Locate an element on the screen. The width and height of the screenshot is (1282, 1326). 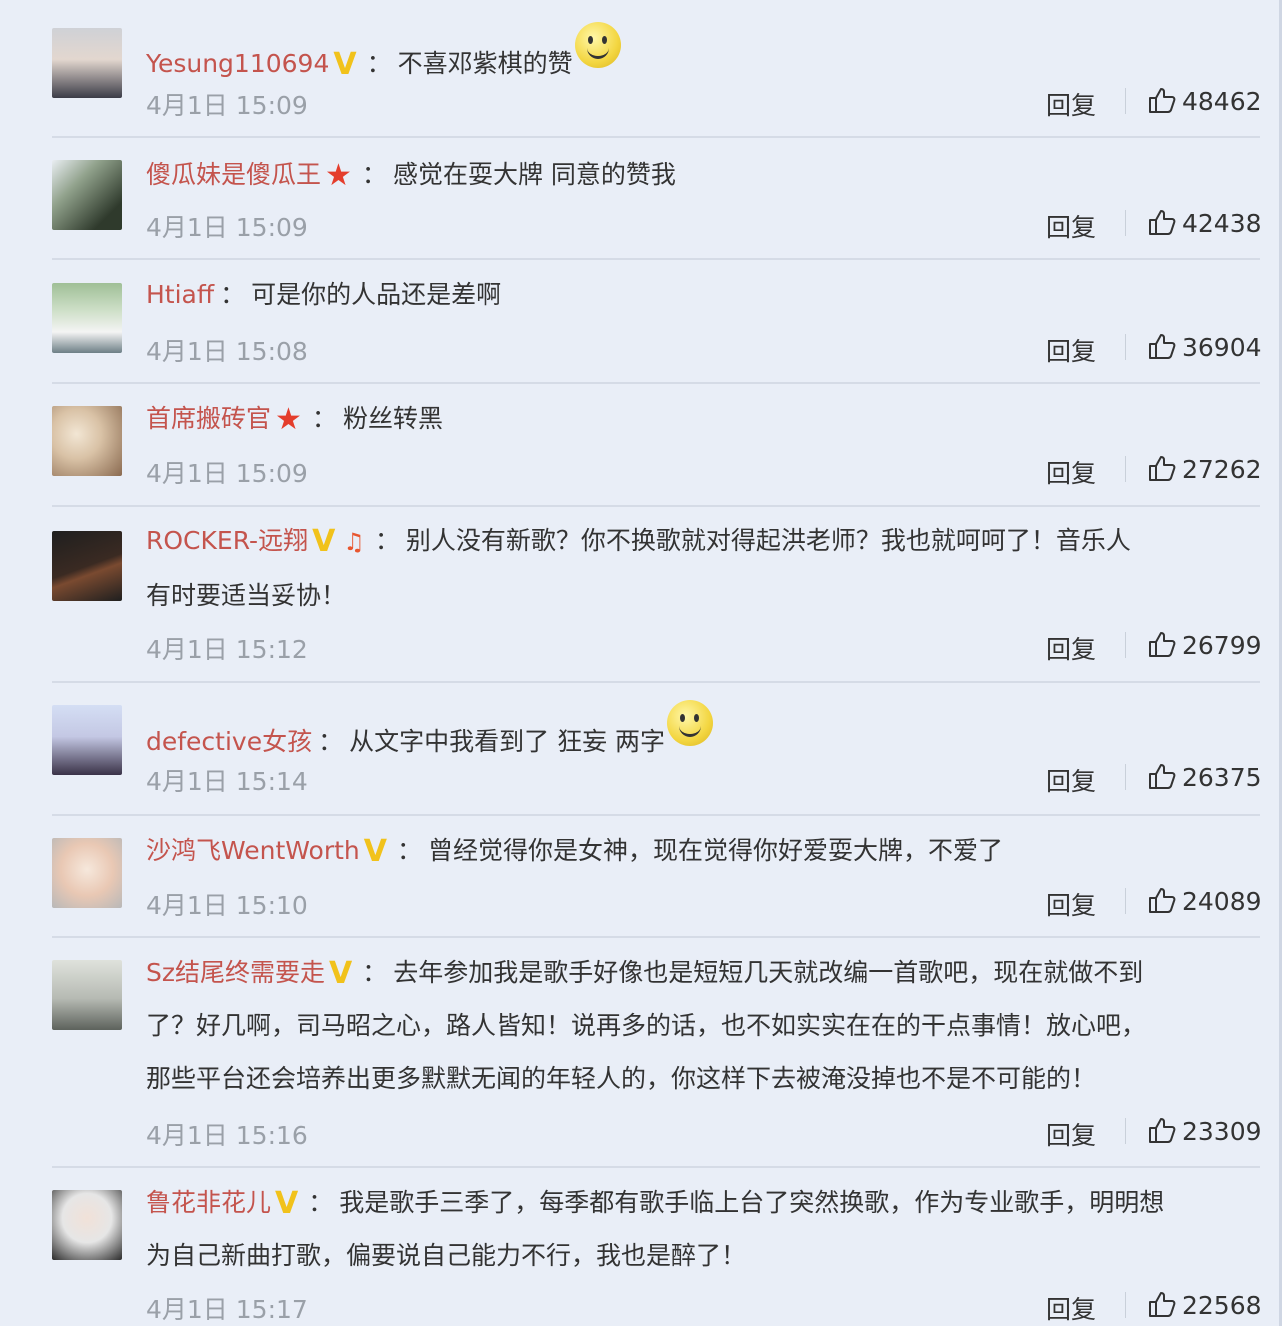
username-link: 鲁花非花儿 is located at coordinates (208, 1202).